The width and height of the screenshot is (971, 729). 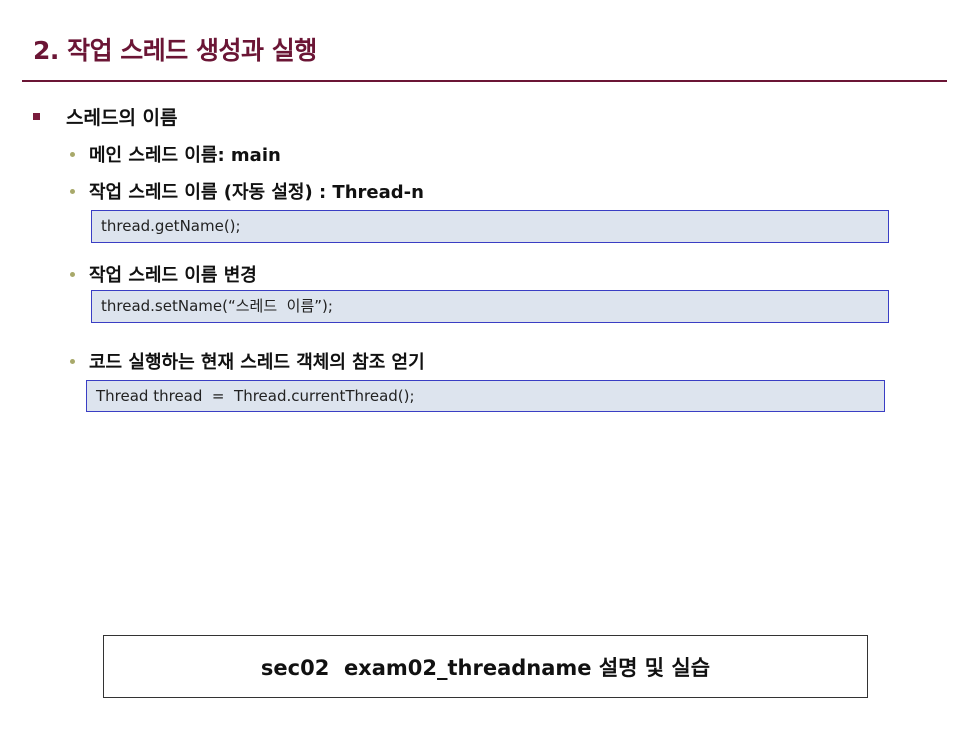 What do you see at coordinates (485, 666) in the screenshot?
I see `footer-practice-box: sec02 exam02_threadname 설명 및 실습` at bounding box center [485, 666].